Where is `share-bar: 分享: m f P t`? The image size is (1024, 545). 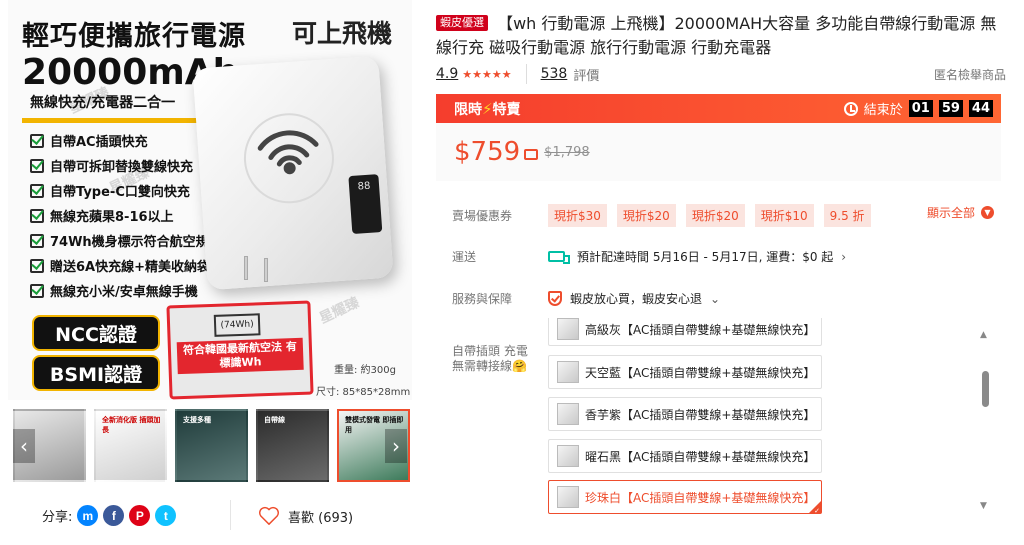
share-bar: 分享: m f P t is located at coordinates (109, 515).